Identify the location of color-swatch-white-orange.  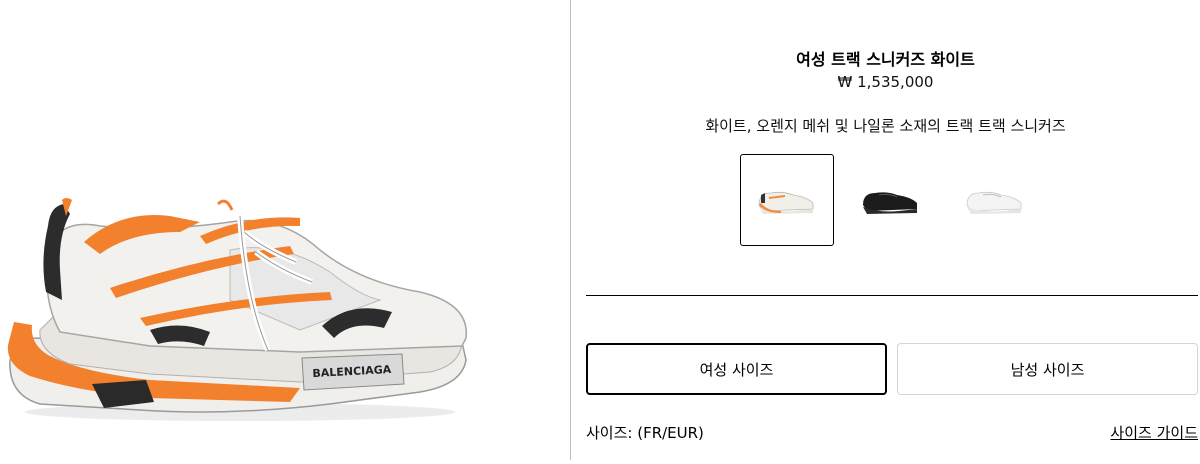
(787, 200).